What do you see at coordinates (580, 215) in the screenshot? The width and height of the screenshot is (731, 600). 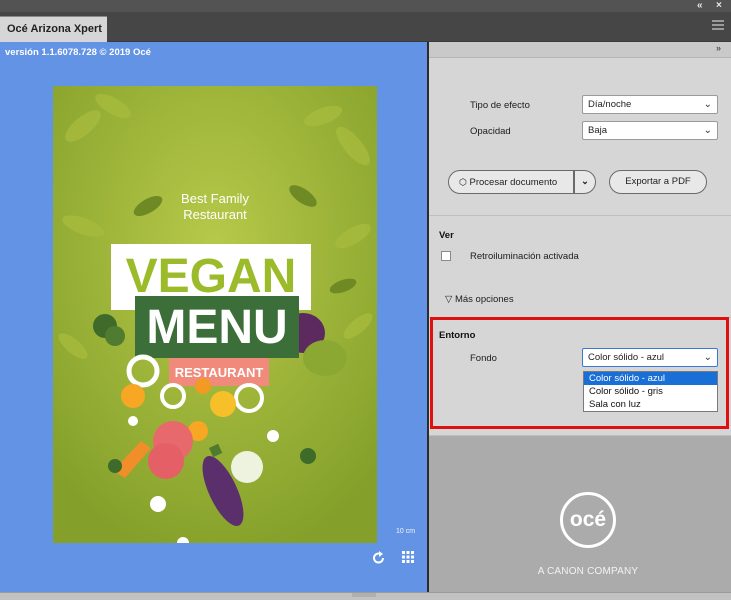 I see `section-divider` at bounding box center [580, 215].